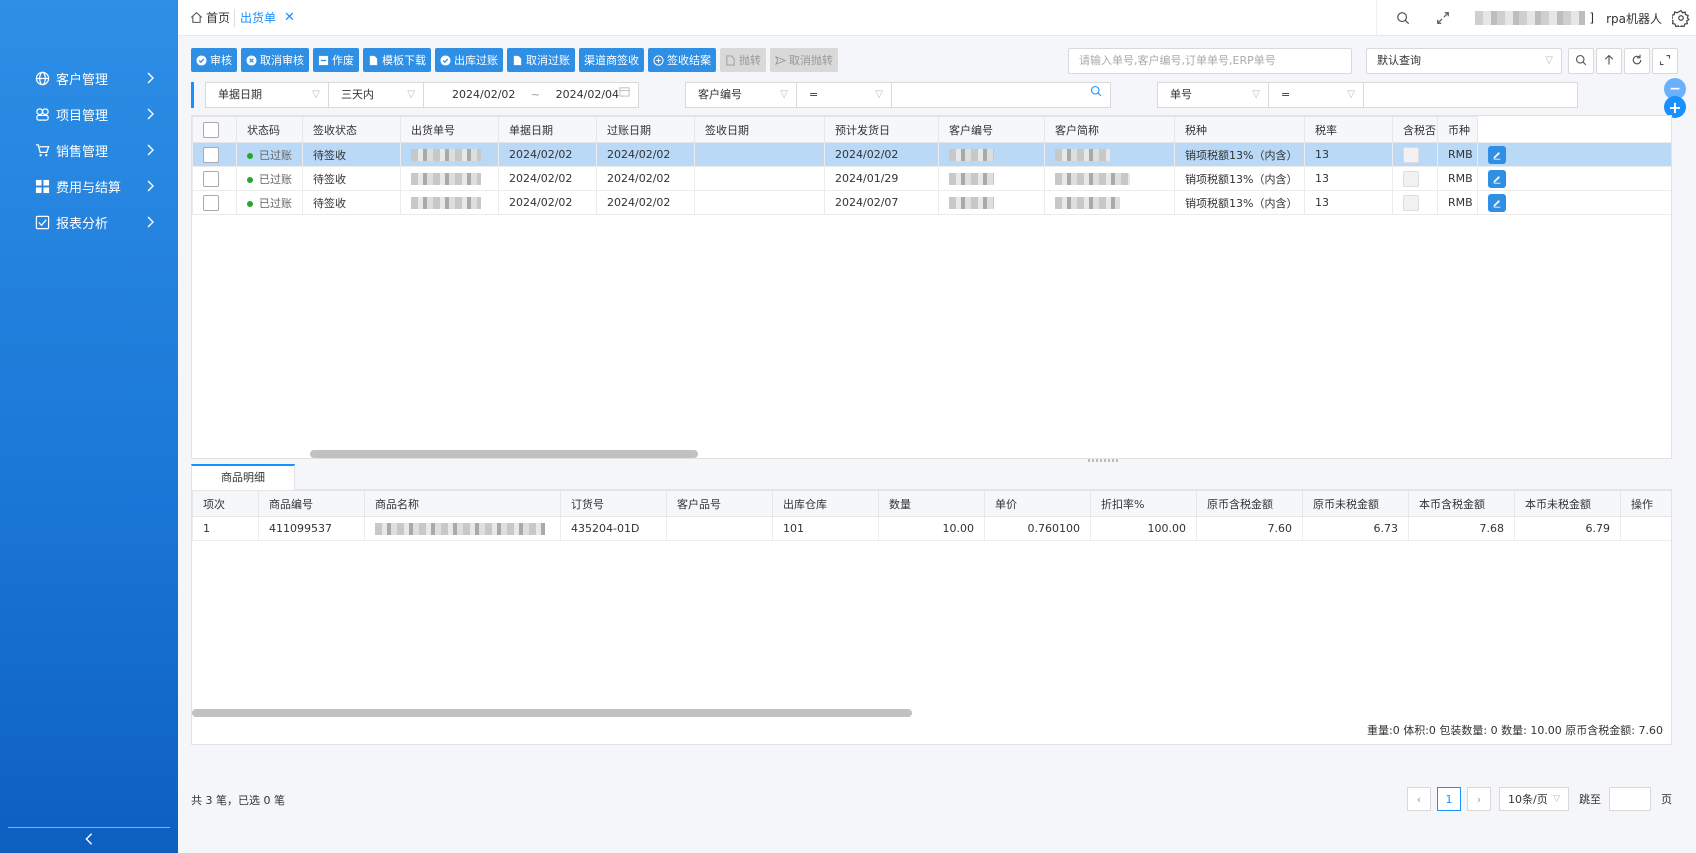 The height and width of the screenshot is (853, 1696). Describe the element at coordinates (449, 129) in the screenshot. I see `column-header: 出货单号` at that location.